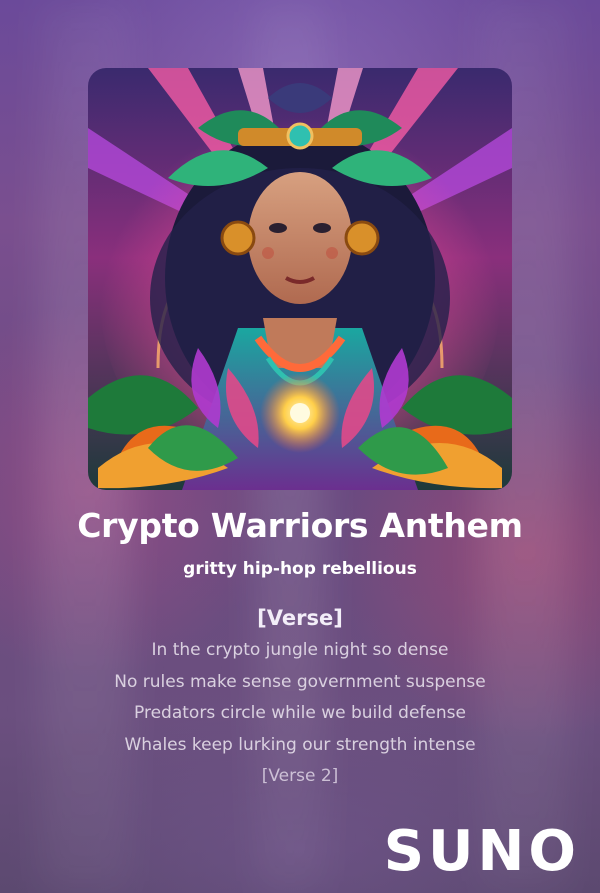 The width and height of the screenshot is (600, 893). I want to click on song-title: Crypto Warriors Anthem, so click(300, 525).